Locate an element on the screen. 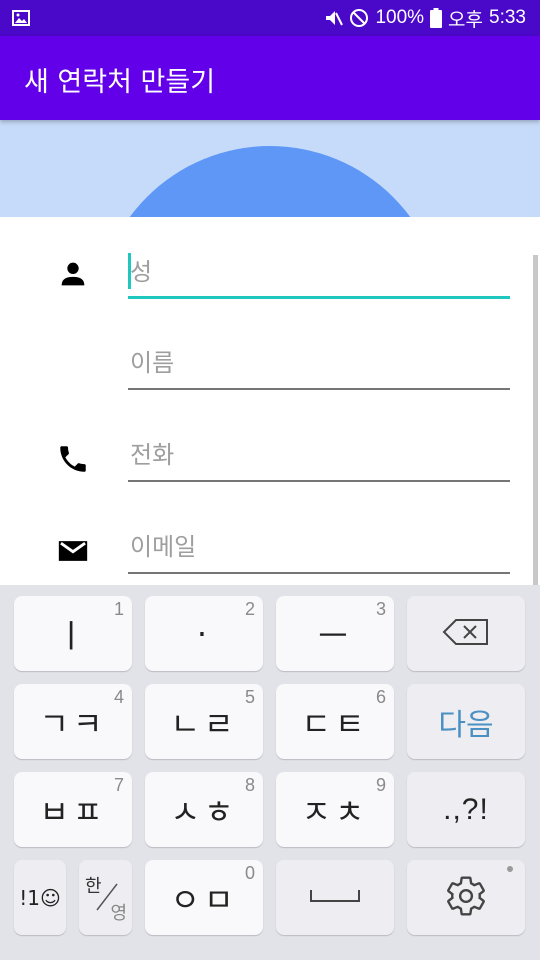  do-not-disturb-icon is located at coordinates (359, 18).